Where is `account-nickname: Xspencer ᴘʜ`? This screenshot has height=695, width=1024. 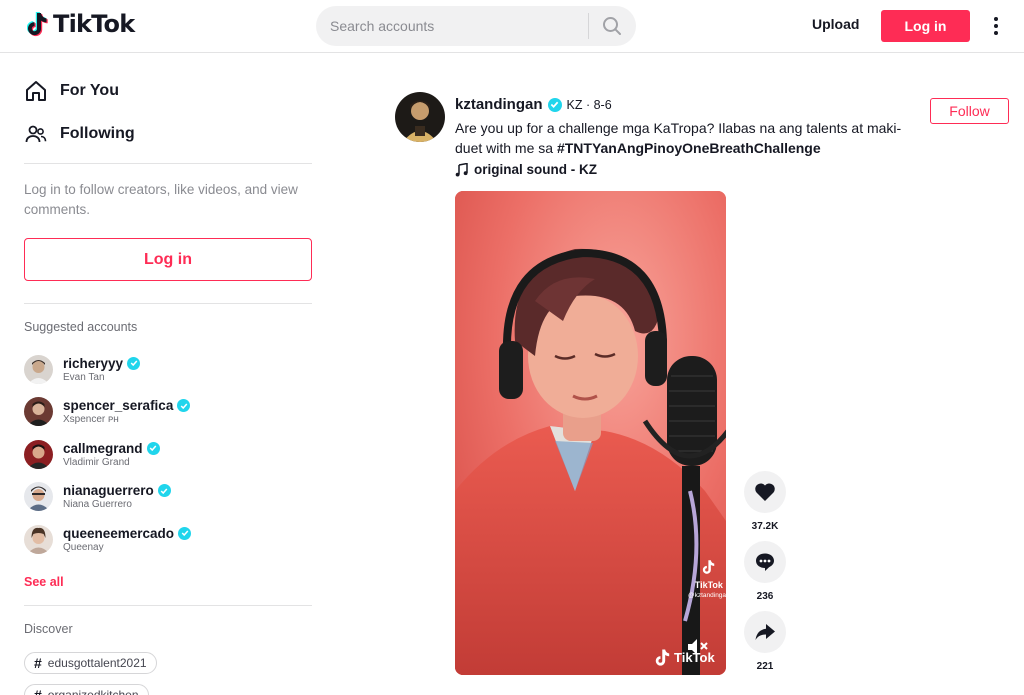
account-nickname: Xspencer ᴘʜ is located at coordinates (91, 420).